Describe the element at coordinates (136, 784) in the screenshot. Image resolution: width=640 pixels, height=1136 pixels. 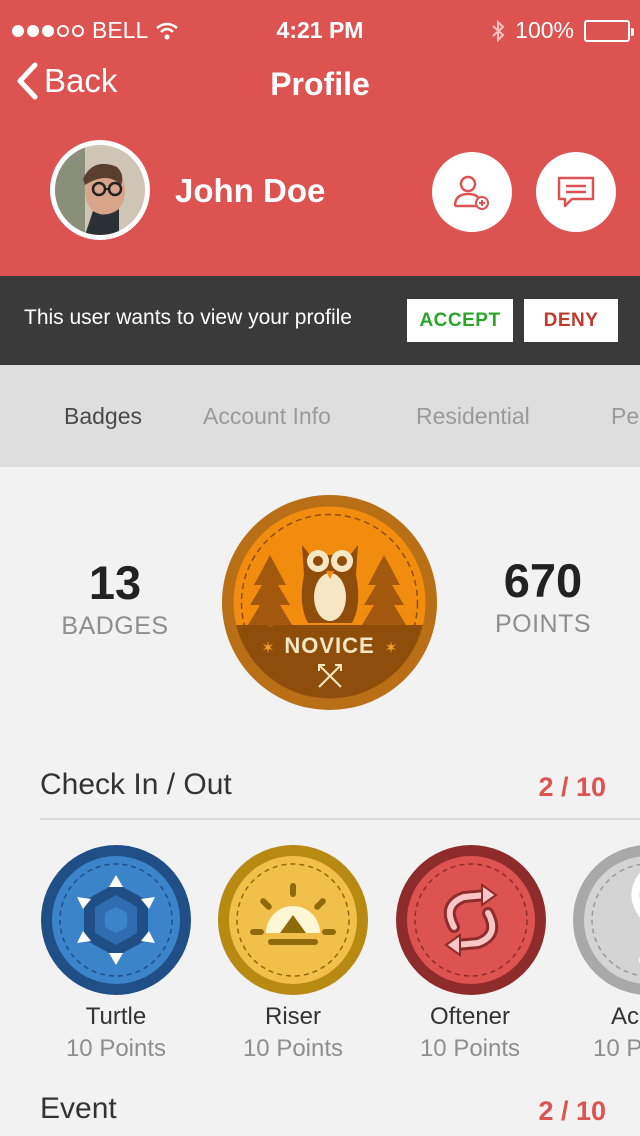
I see `section-title-checkin: Check In / Out` at that location.